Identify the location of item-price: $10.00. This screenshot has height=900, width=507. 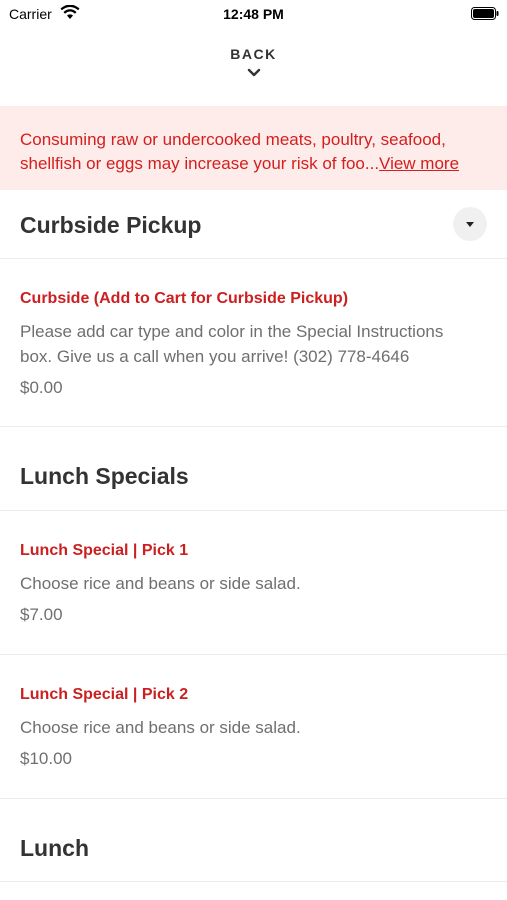
(46, 758).